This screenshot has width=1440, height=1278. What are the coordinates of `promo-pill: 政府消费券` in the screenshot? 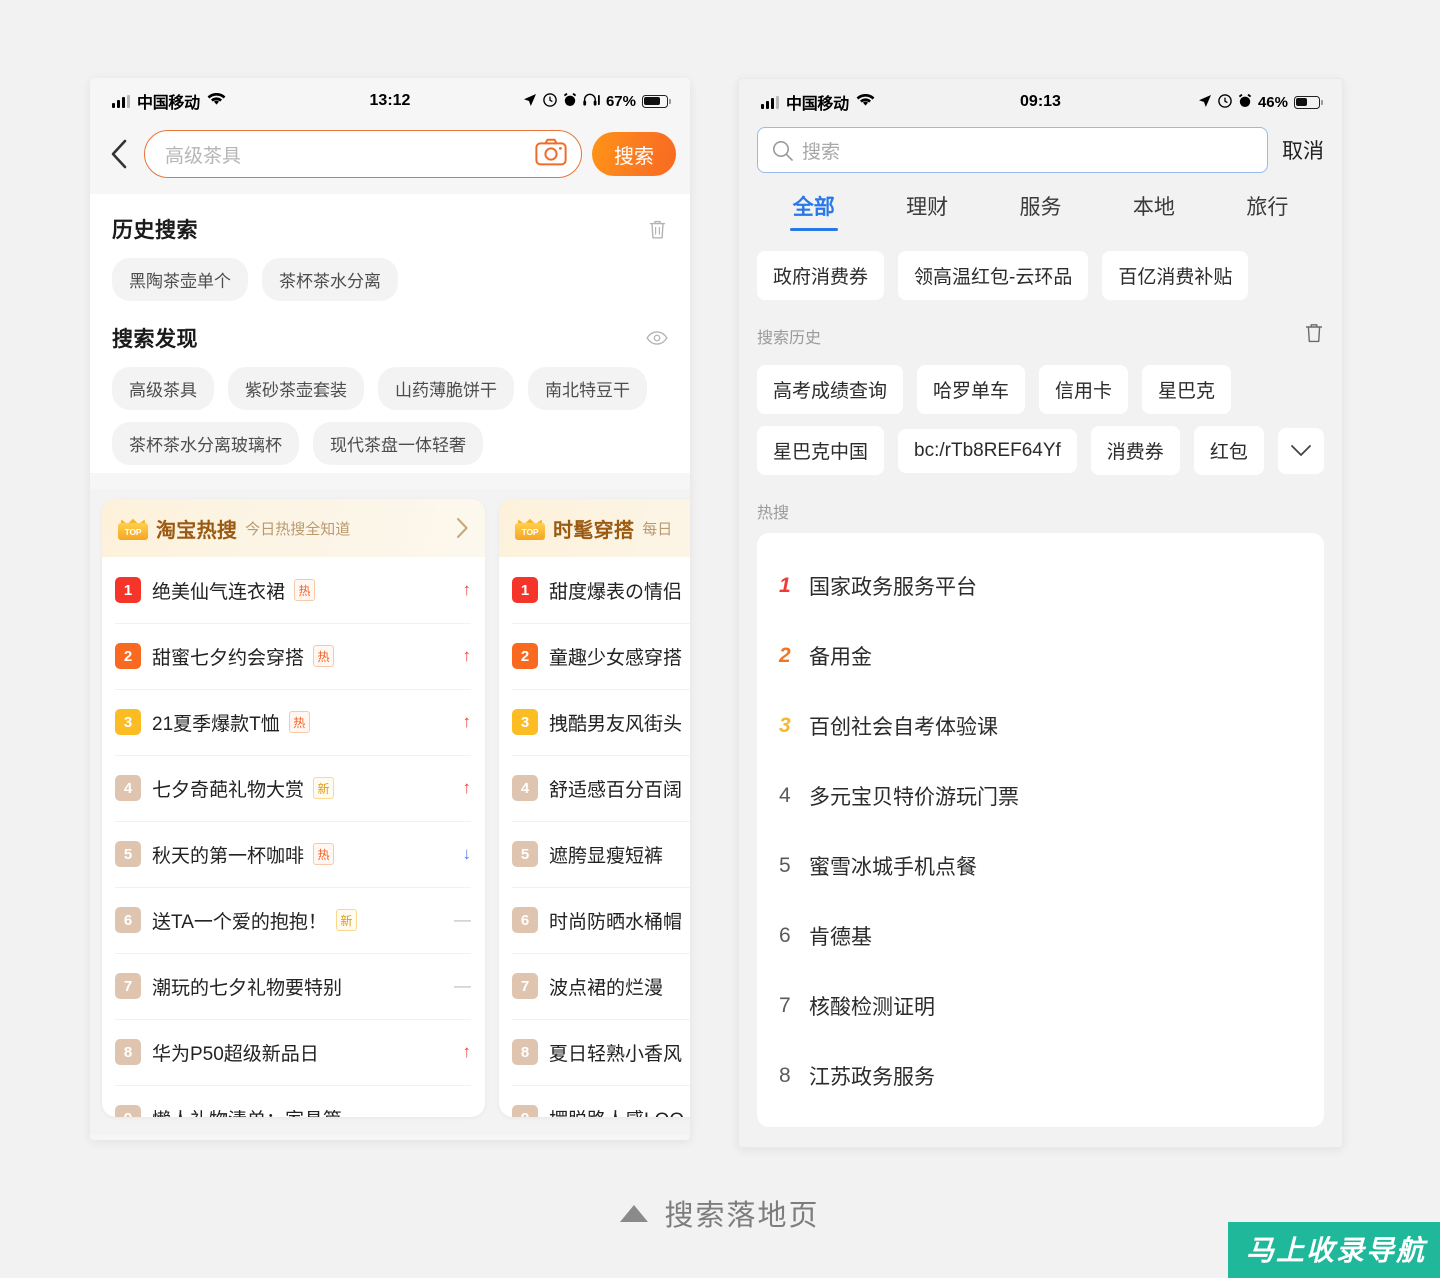 It's located at (821, 275).